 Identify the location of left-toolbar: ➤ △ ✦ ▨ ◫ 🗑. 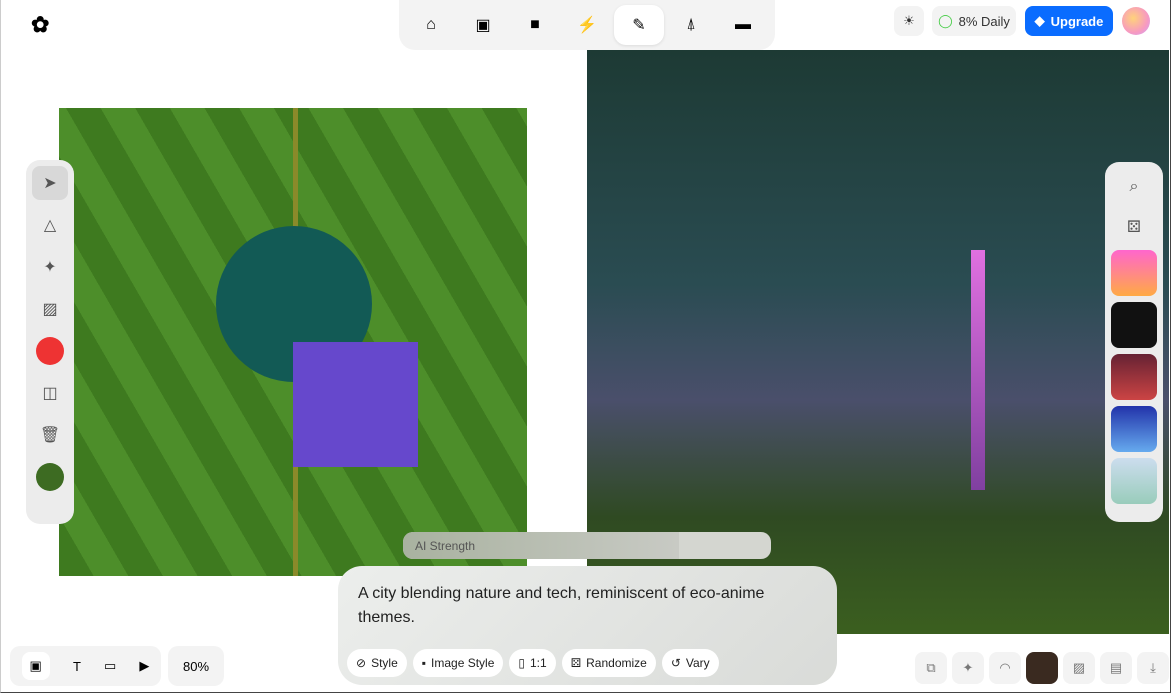
(50, 342).